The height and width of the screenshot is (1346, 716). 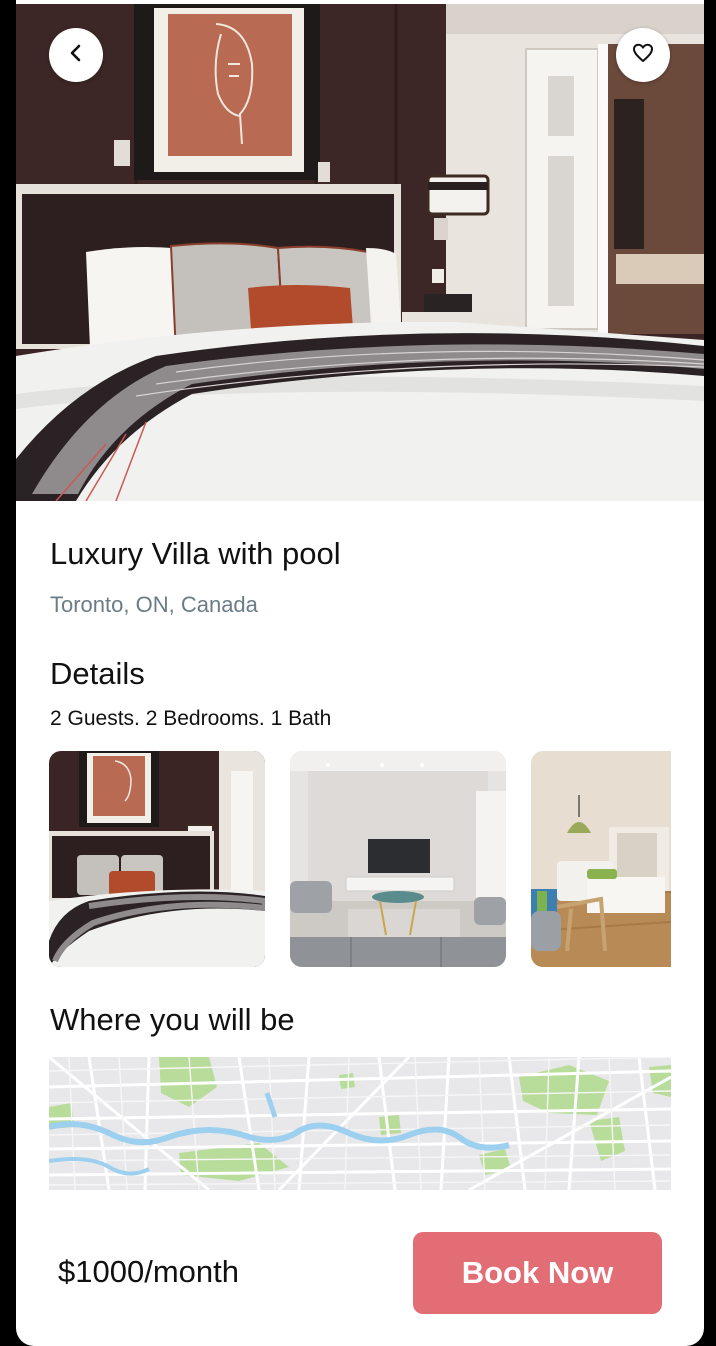 What do you see at coordinates (148, 1271) in the screenshot?
I see `price-label: $1000/month` at bounding box center [148, 1271].